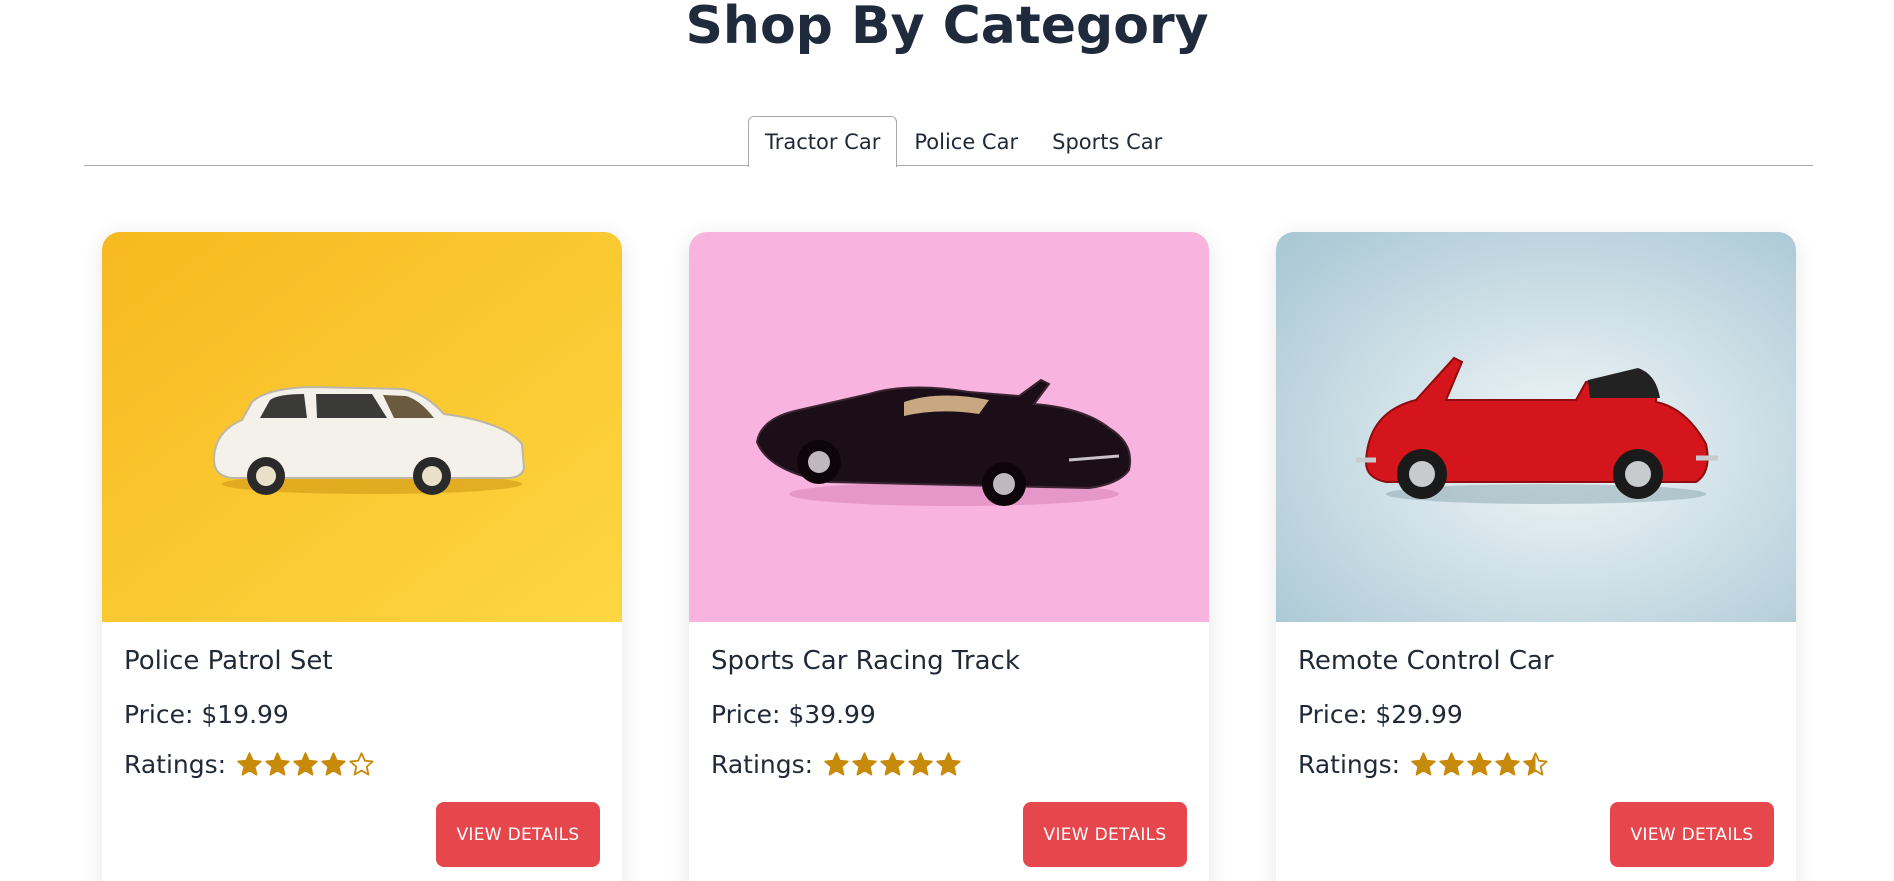  Describe the element at coordinates (1107, 141) in the screenshot. I see `tab-sports-car: Sports Car` at that location.